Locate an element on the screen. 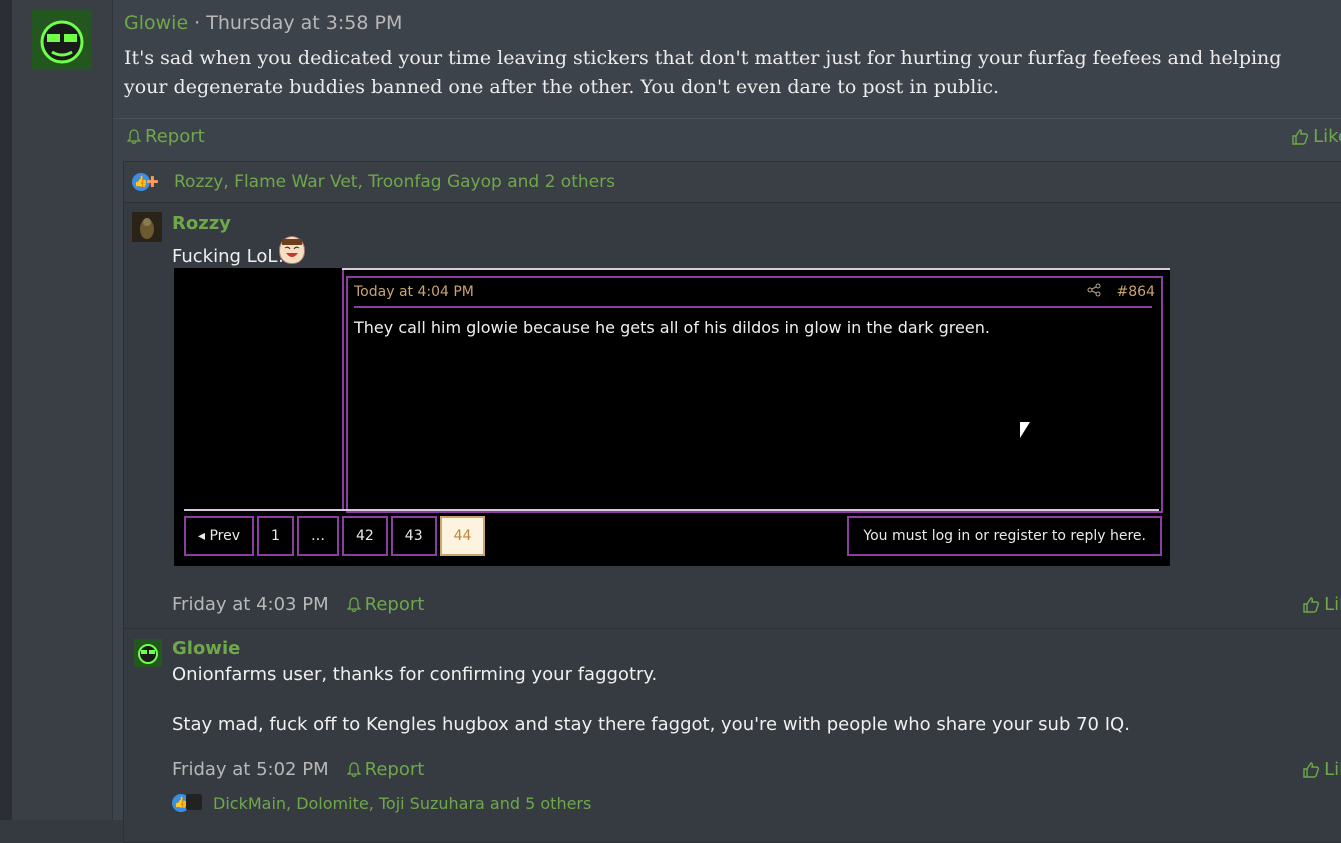 Image resolution: width=1341 pixels, height=843 pixels. divider is located at coordinates (727, 118).